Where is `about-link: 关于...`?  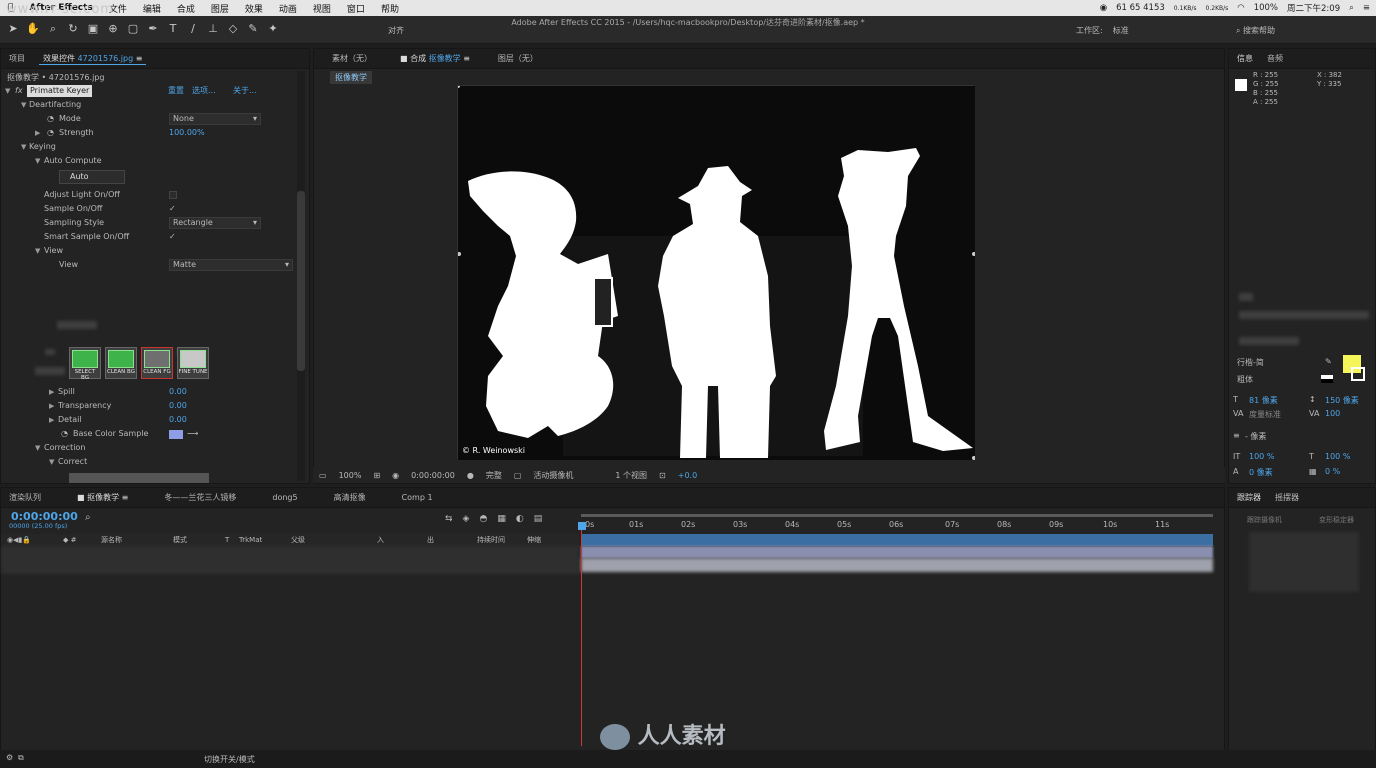 about-link: 关于... is located at coordinates (245, 91).